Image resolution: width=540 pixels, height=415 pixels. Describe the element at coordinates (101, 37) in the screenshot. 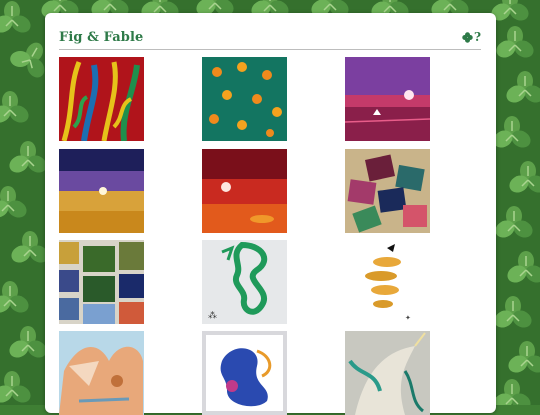

I see `site-title: Fig & Fable` at that location.